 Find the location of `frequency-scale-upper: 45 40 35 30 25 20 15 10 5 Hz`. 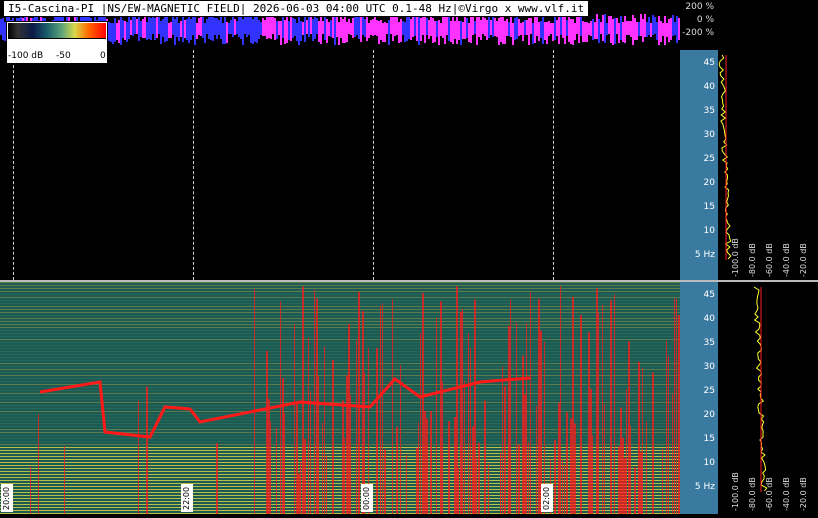

frequency-scale-upper: 45 40 35 30 25 20 15 10 5 Hz is located at coordinates (699, 165).